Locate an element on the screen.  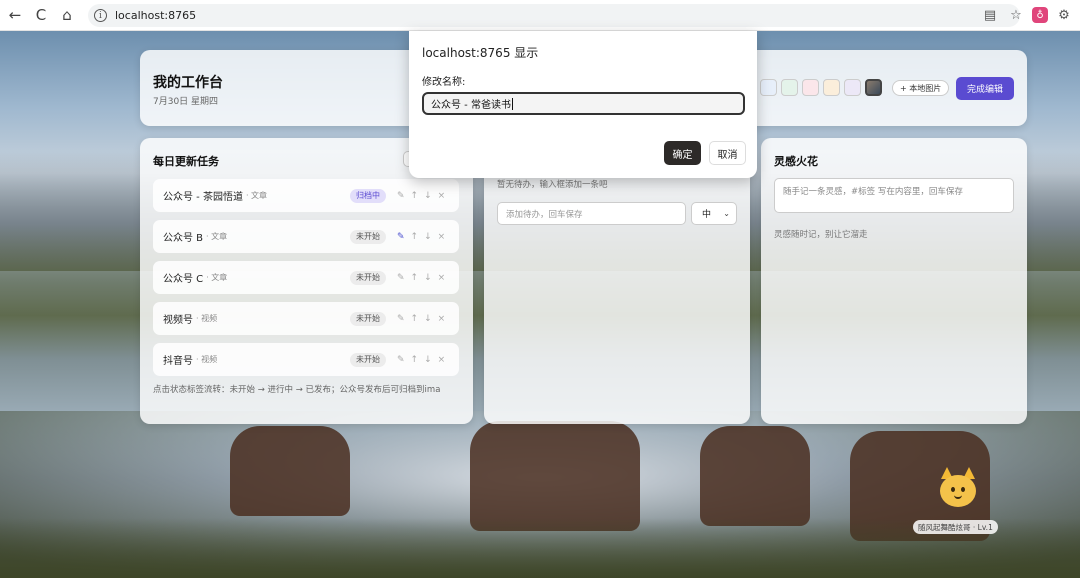
task-row: 视频号 · 视频 未开始 ✎ ↑ ↓ × is located at coordinates (306, 318).